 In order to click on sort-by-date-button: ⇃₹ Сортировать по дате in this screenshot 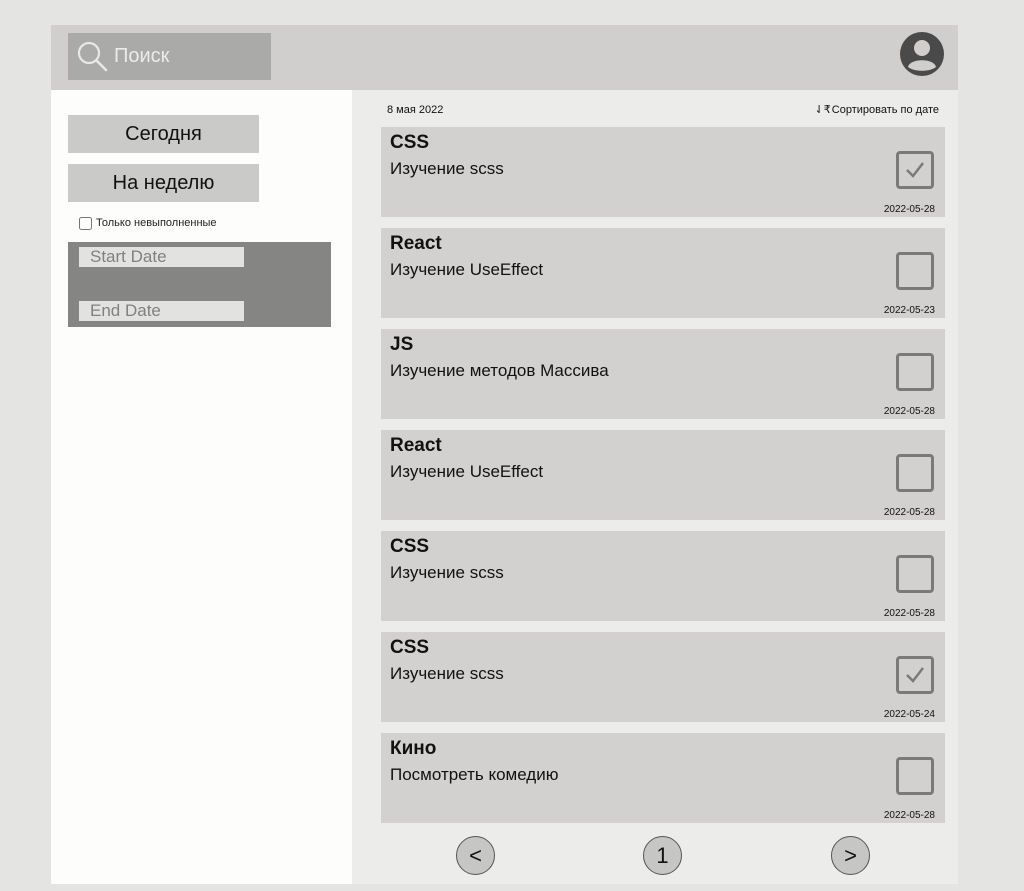, I will do `click(876, 110)`.